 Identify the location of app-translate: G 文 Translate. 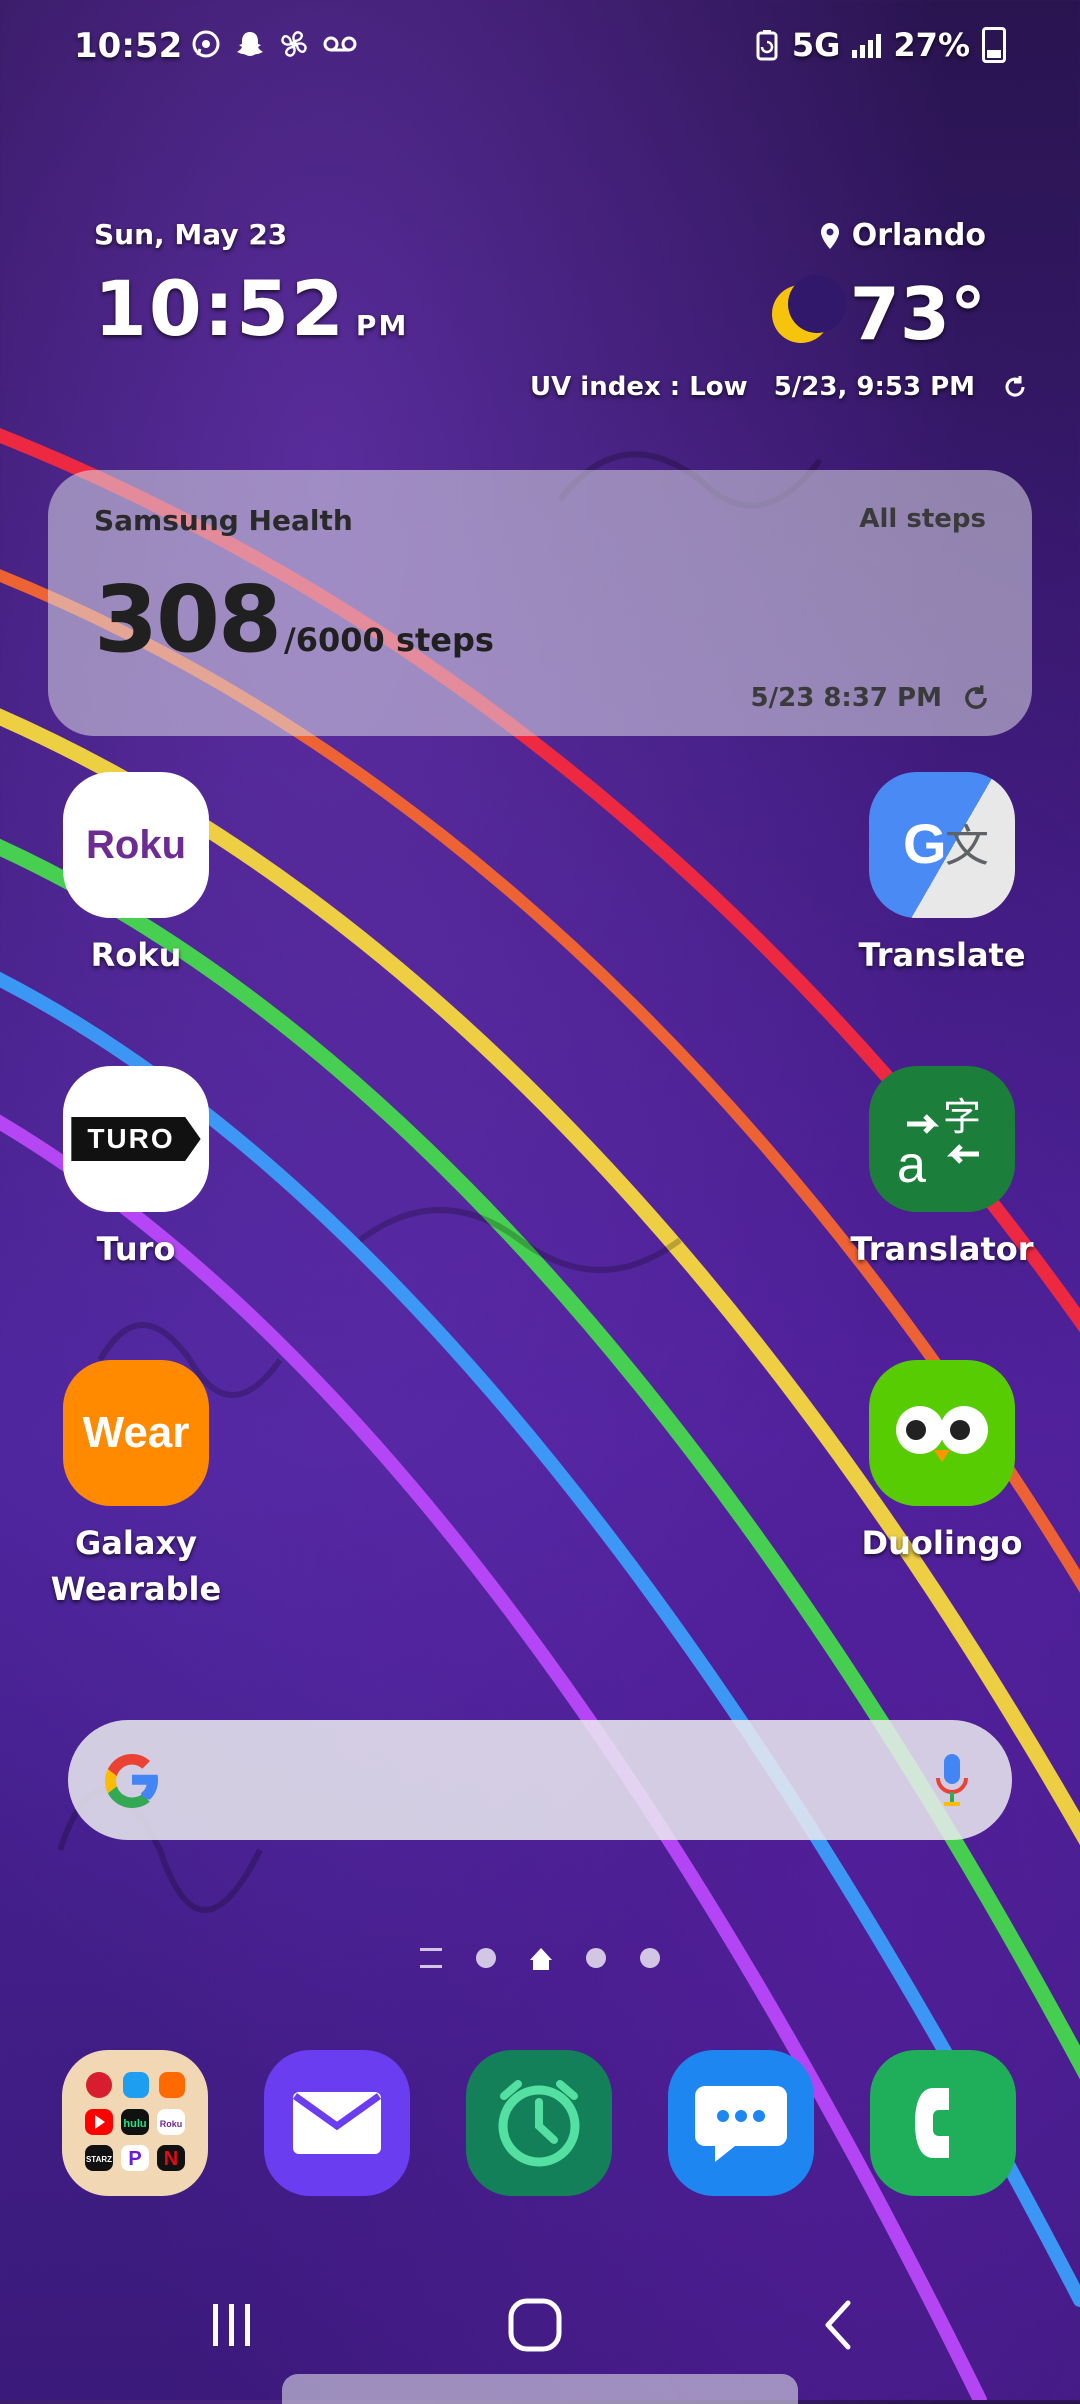
(942, 875).